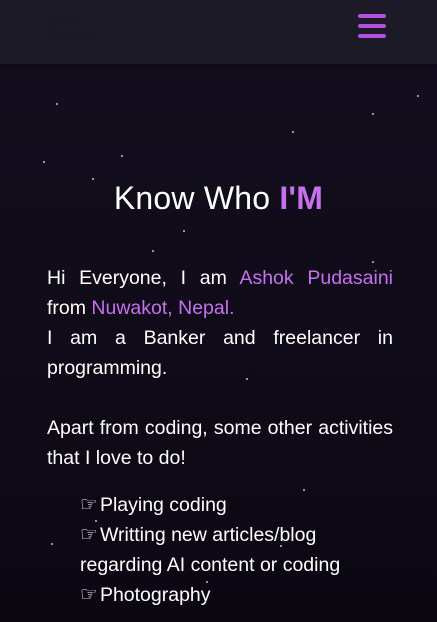  What do you see at coordinates (240, 595) in the screenshot?
I see `list-item: ☞ Photography` at bounding box center [240, 595].